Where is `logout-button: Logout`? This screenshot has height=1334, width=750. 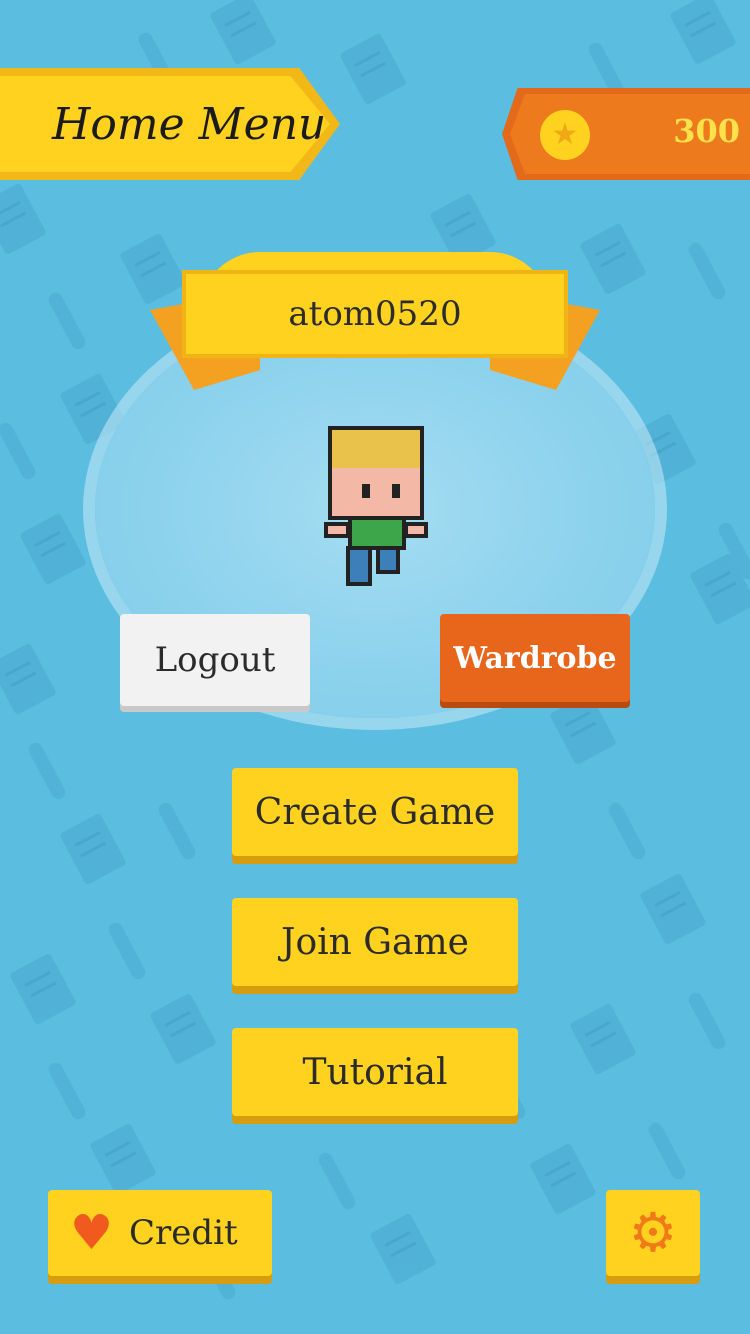
logout-button: Logout is located at coordinates (215, 660).